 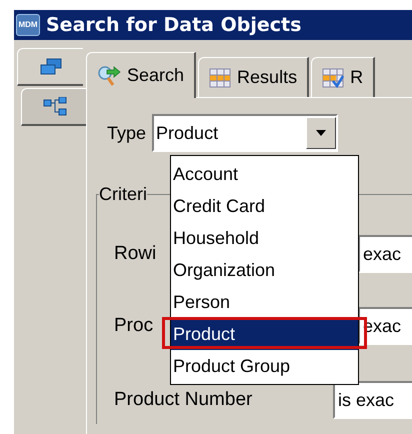 What do you see at coordinates (183, 399) in the screenshot?
I see `criteria-label: Product Number` at bounding box center [183, 399].